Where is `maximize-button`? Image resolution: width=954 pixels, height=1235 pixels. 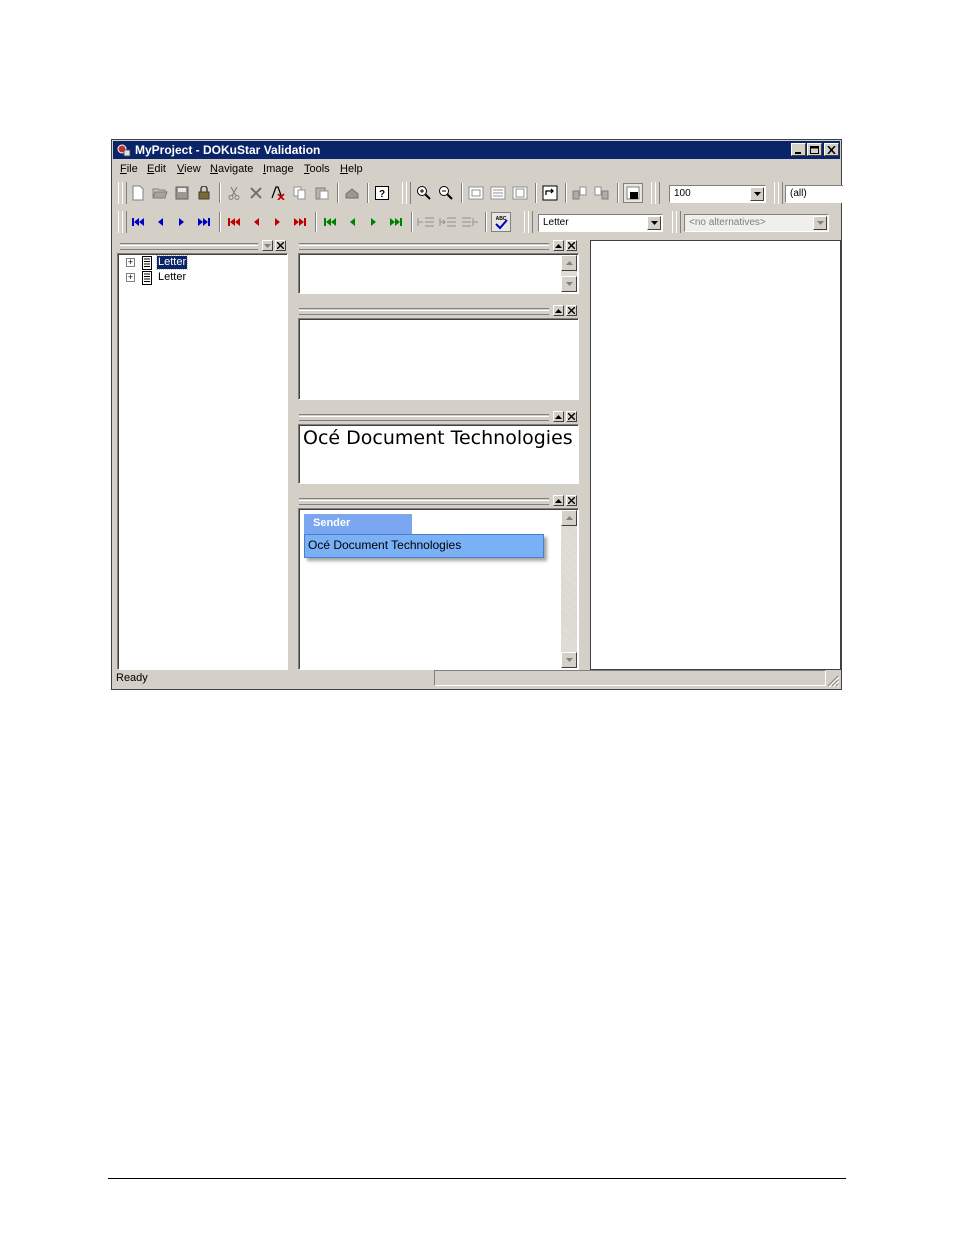
maximize-button is located at coordinates (814, 149).